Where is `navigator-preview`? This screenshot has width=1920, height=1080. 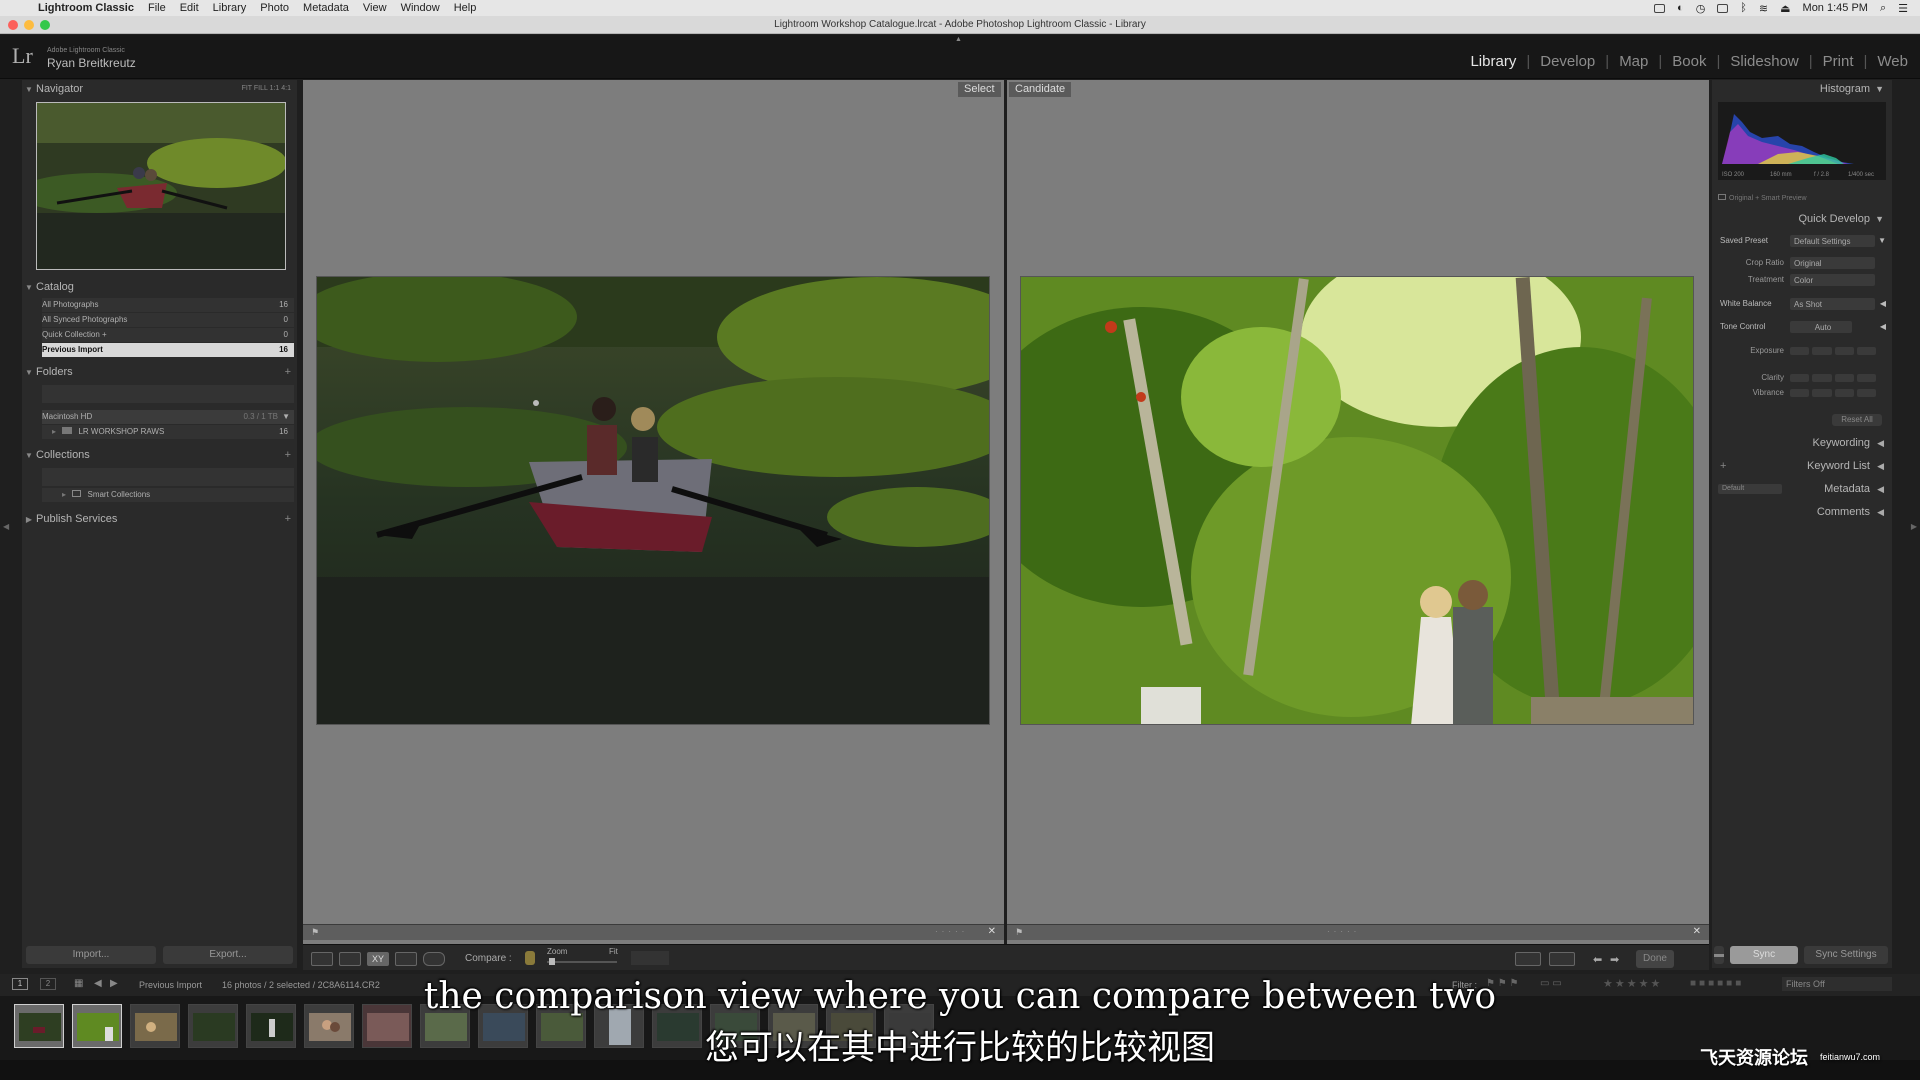
navigator-preview is located at coordinates (161, 186).